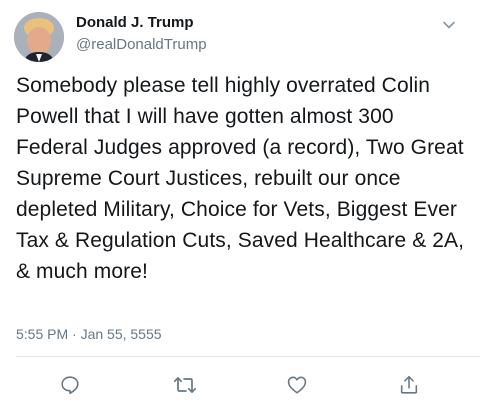 The width and height of the screenshot is (480, 410). I want to click on retweet-button, so click(185, 385).